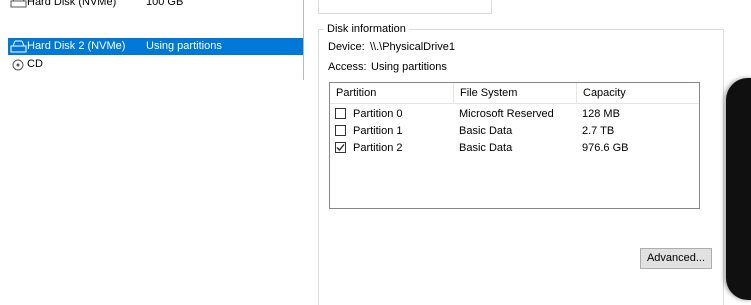 Image resolution: width=751 pixels, height=305 pixels. What do you see at coordinates (155, 64) in the screenshot?
I see `tree-item-cd: CD` at bounding box center [155, 64].